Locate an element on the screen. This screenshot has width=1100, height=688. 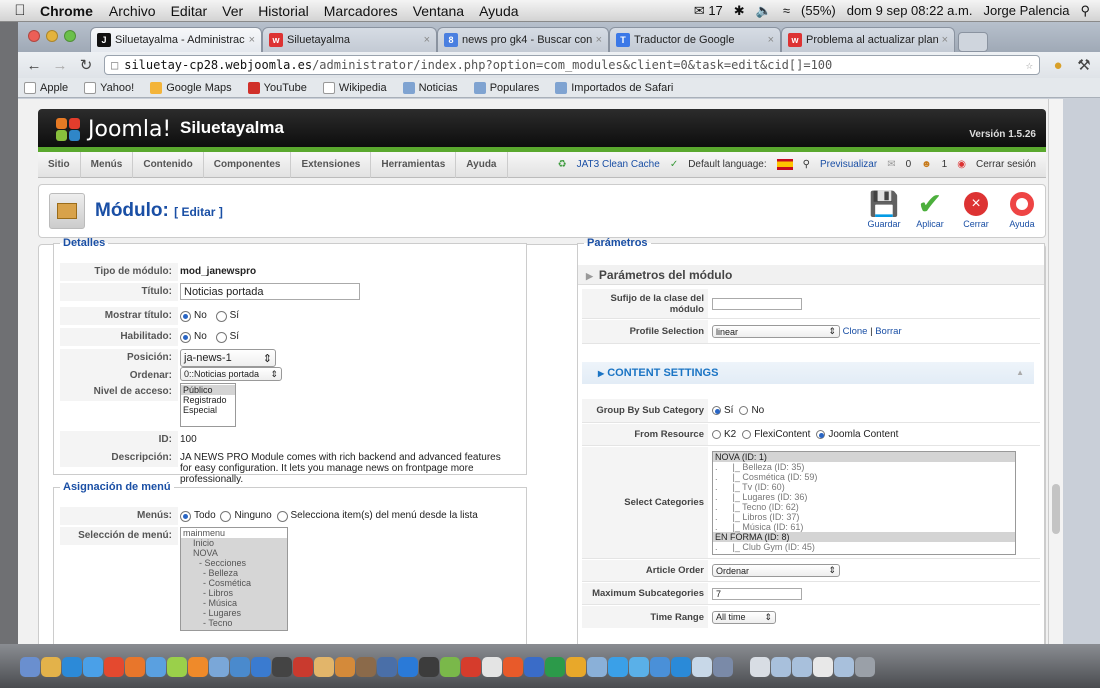
time-range-select: All time ⇕ is located at coordinates (744, 617).